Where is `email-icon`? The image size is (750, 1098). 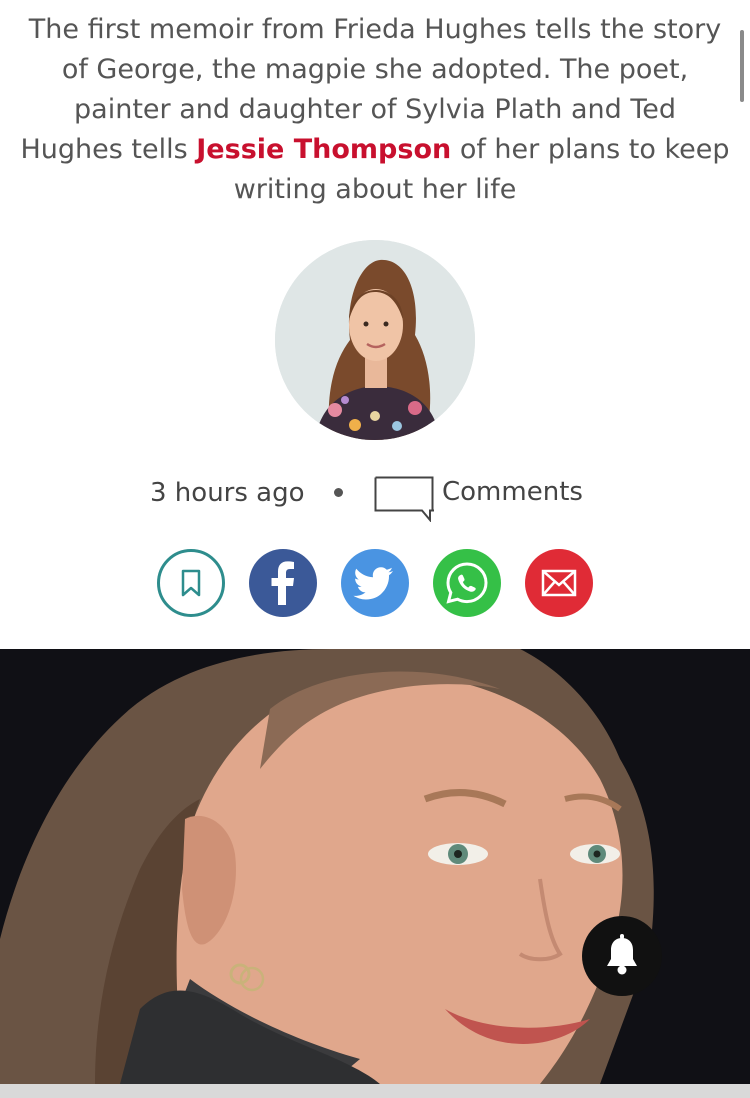
email-icon is located at coordinates (559, 583).